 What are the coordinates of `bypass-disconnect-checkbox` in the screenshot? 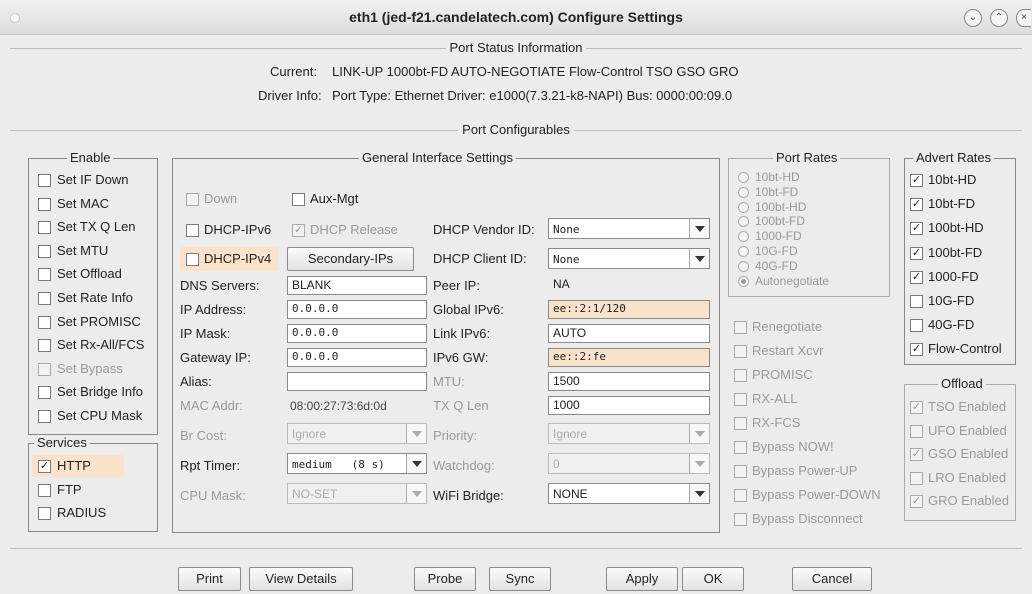 It's located at (740, 519).